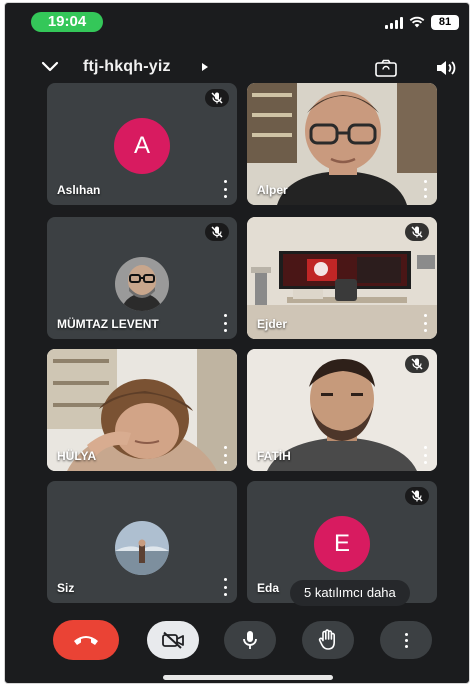 The image size is (474, 686). I want to click on raise-hand-button, so click(328, 640).